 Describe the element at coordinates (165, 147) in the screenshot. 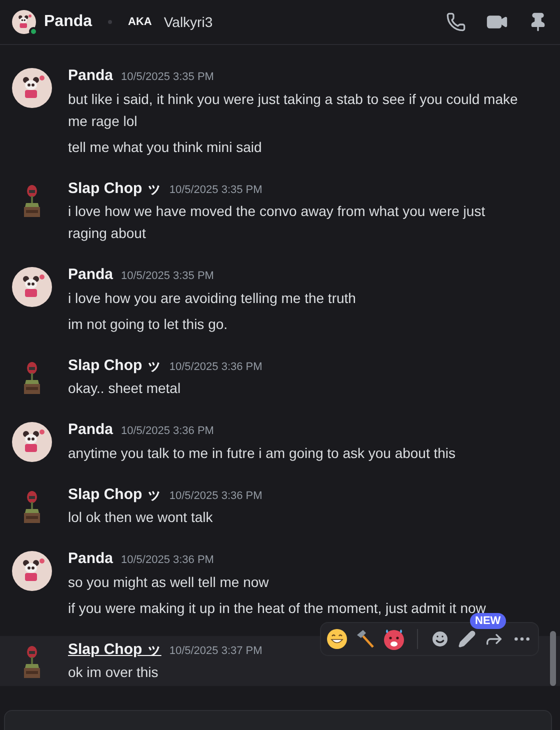

I see `message-text: tell me what you think mini said` at that location.